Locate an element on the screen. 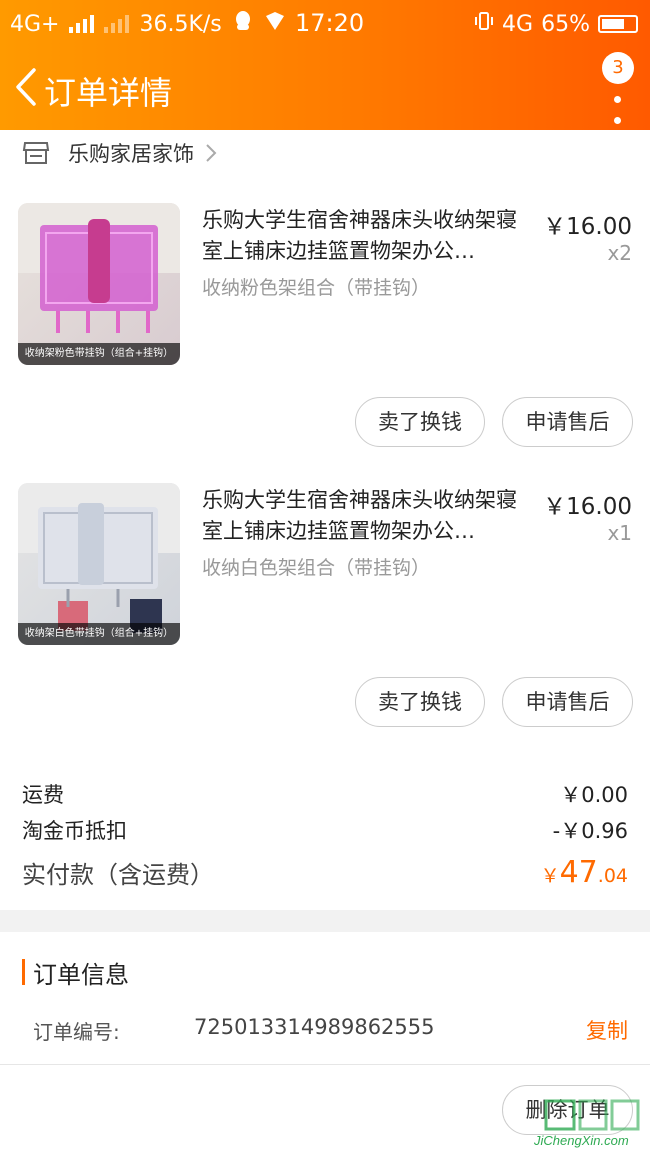 The width and height of the screenshot is (650, 1157). battery-percent: 65% is located at coordinates (565, 24).